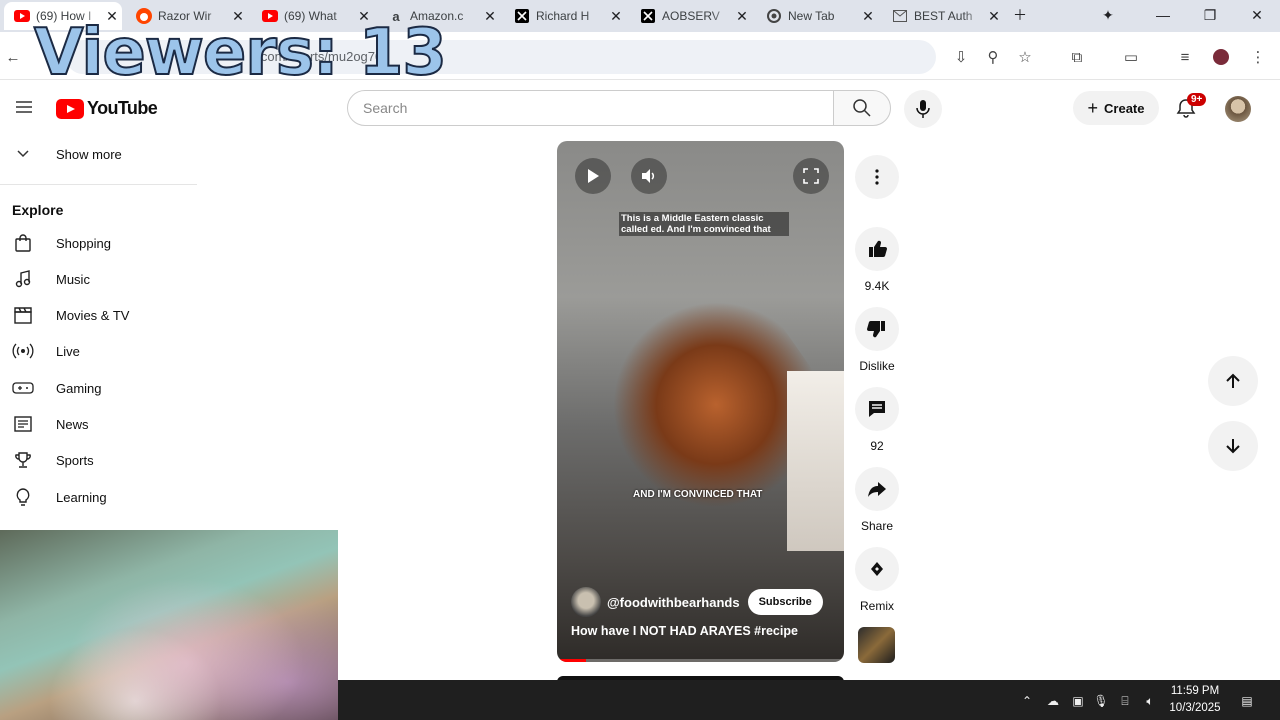 The image size is (1280, 720). Describe the element at coordinates (1125, 701) in the screenshot. I see `network-icon: ⌸` at that location.